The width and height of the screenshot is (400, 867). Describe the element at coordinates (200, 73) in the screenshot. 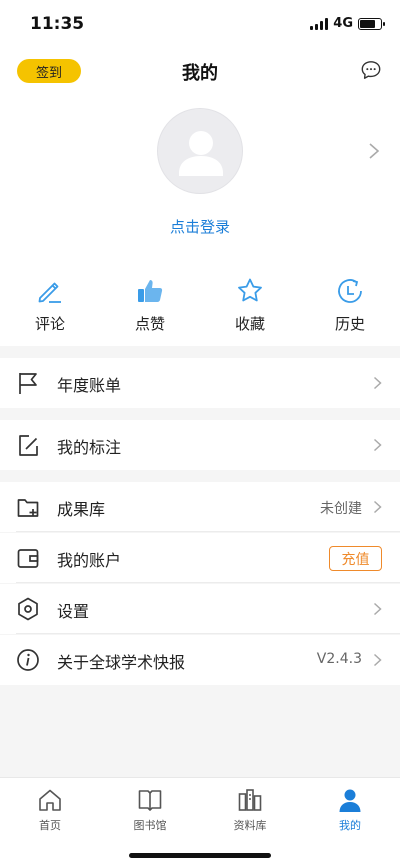

I see `page-title: 我的` at that location.